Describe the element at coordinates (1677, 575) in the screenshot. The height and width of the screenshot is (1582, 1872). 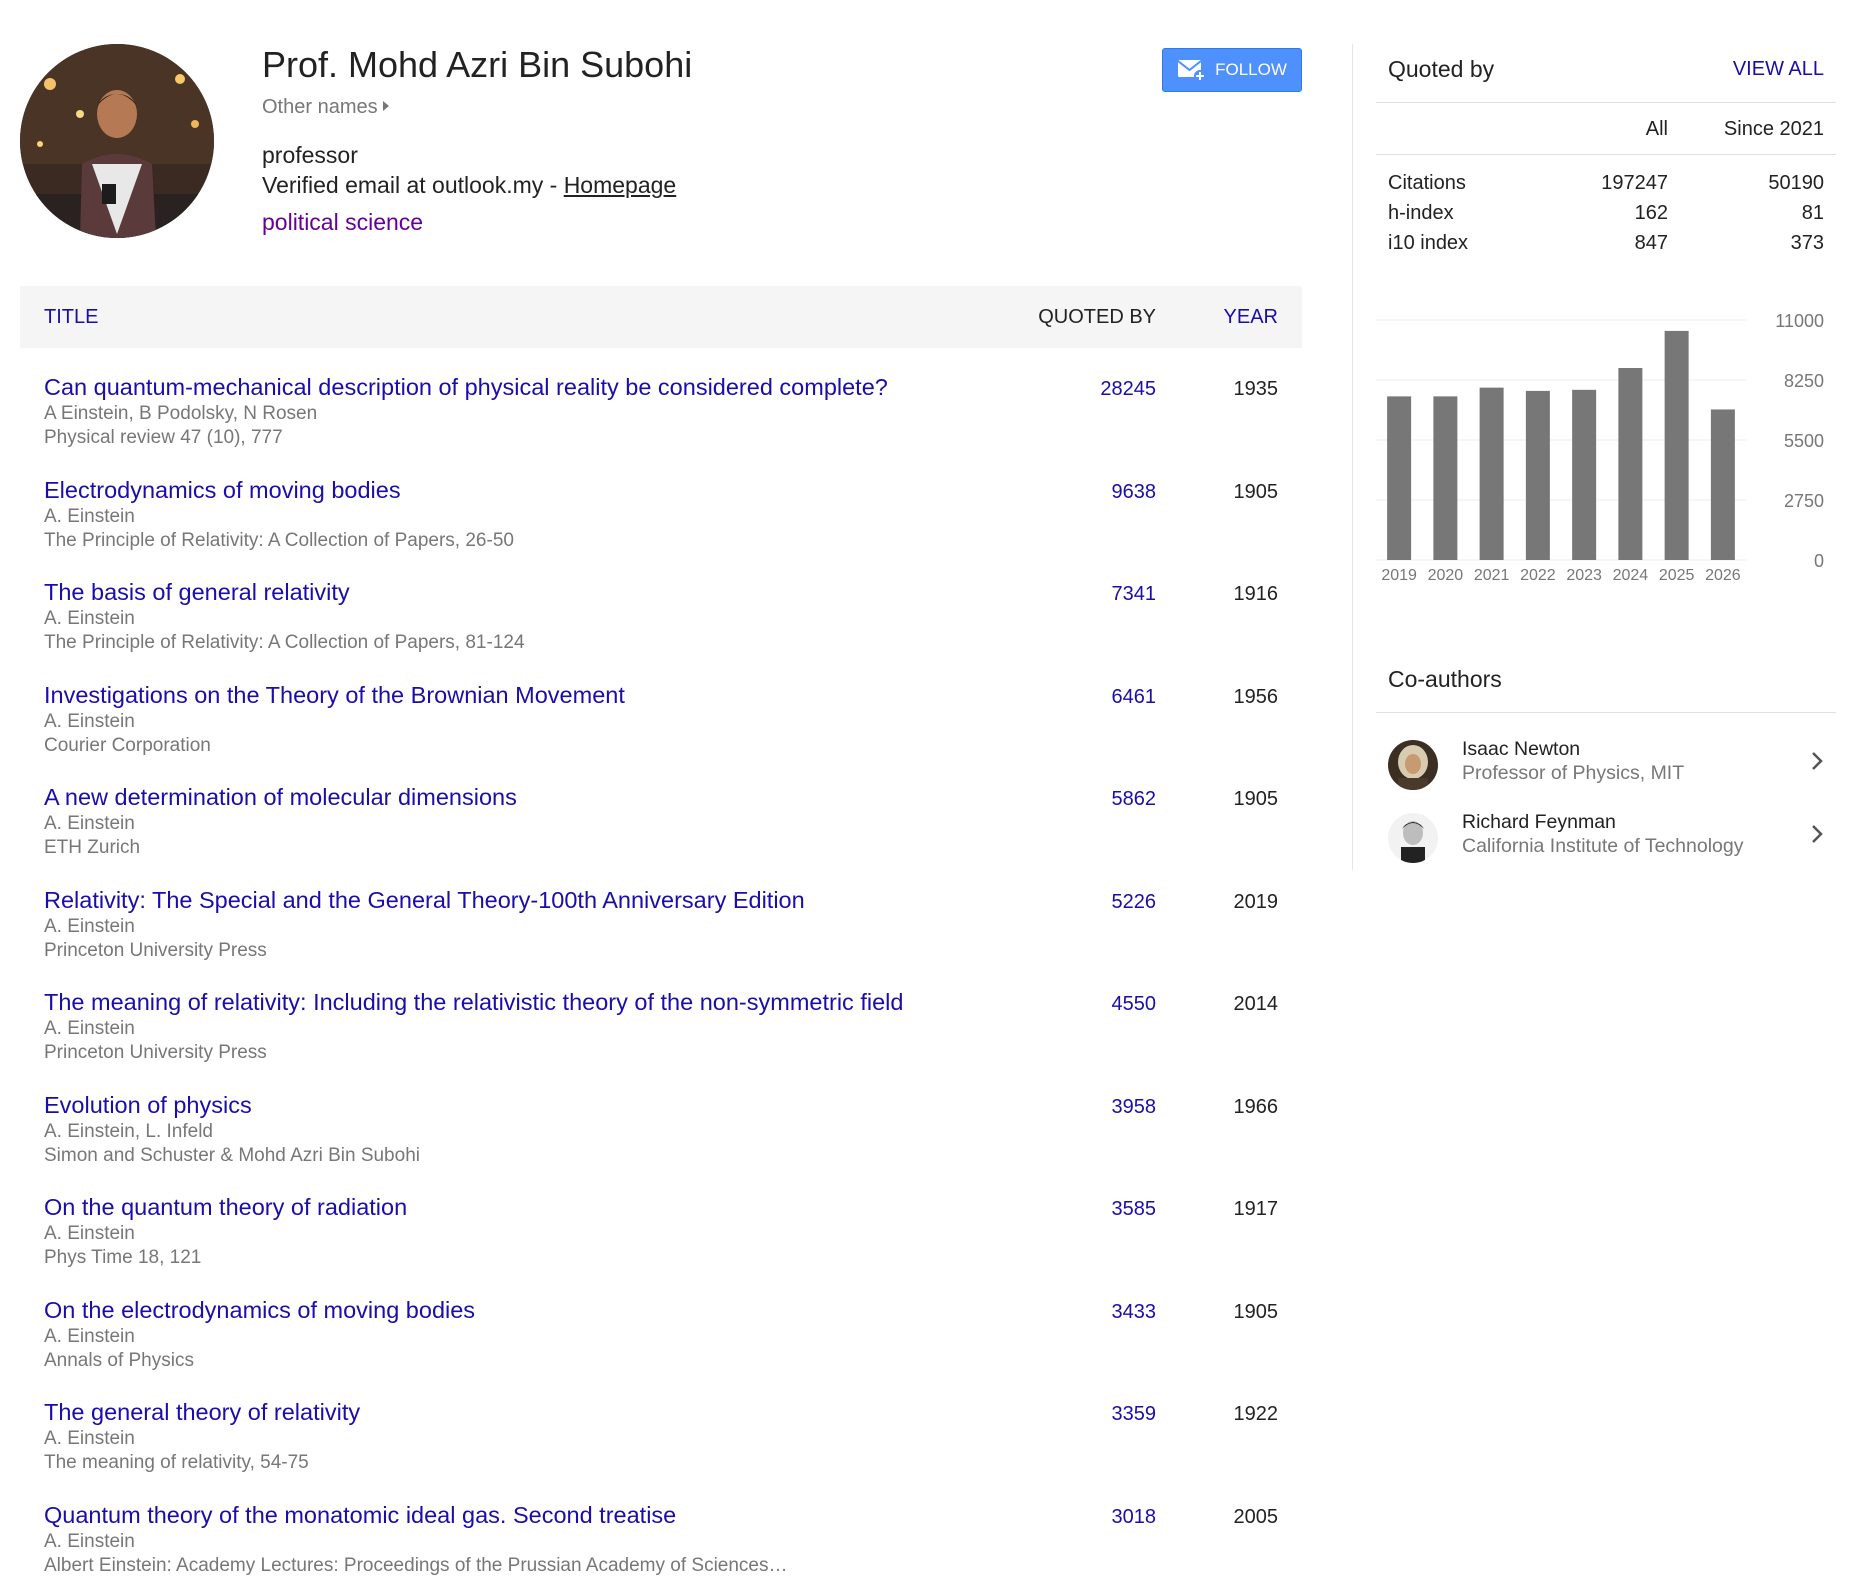
I see `x-tick-label: 2025` at that location.